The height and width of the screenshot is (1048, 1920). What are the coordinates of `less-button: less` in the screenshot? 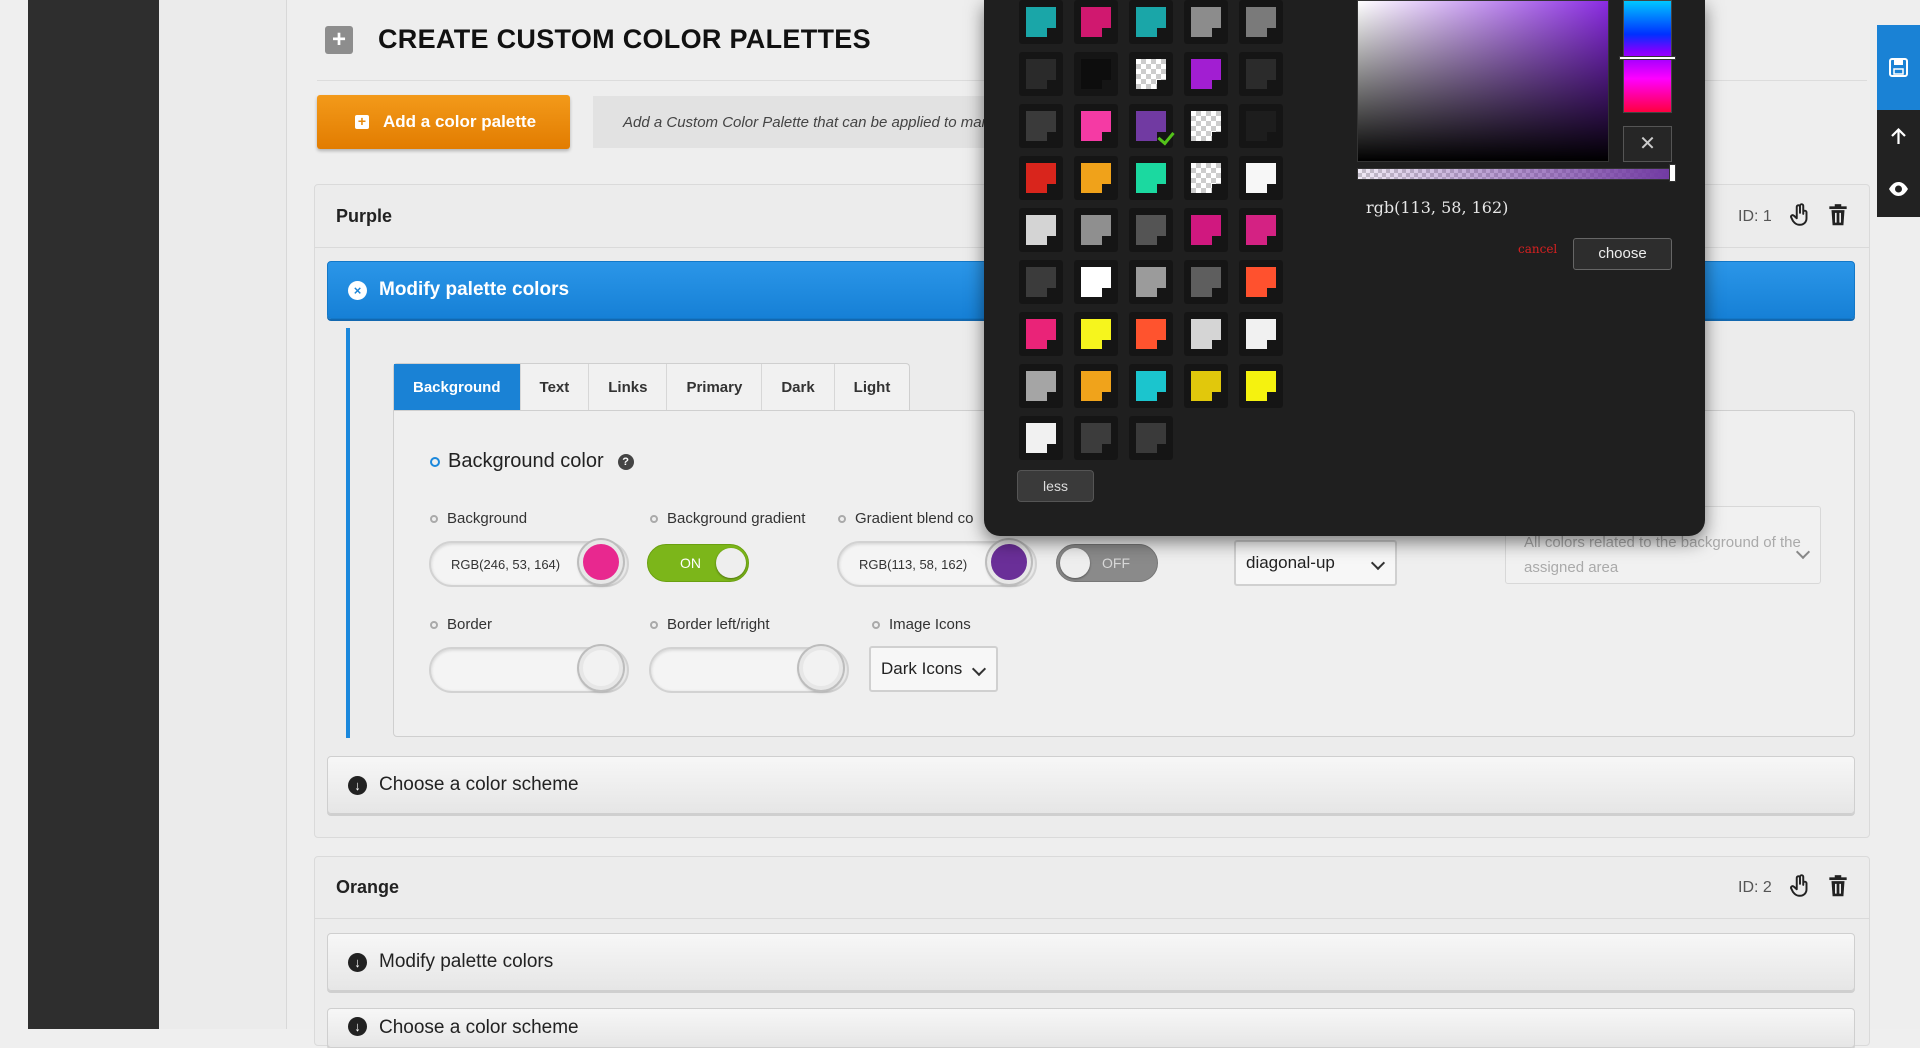 It's located at (1055, 486).